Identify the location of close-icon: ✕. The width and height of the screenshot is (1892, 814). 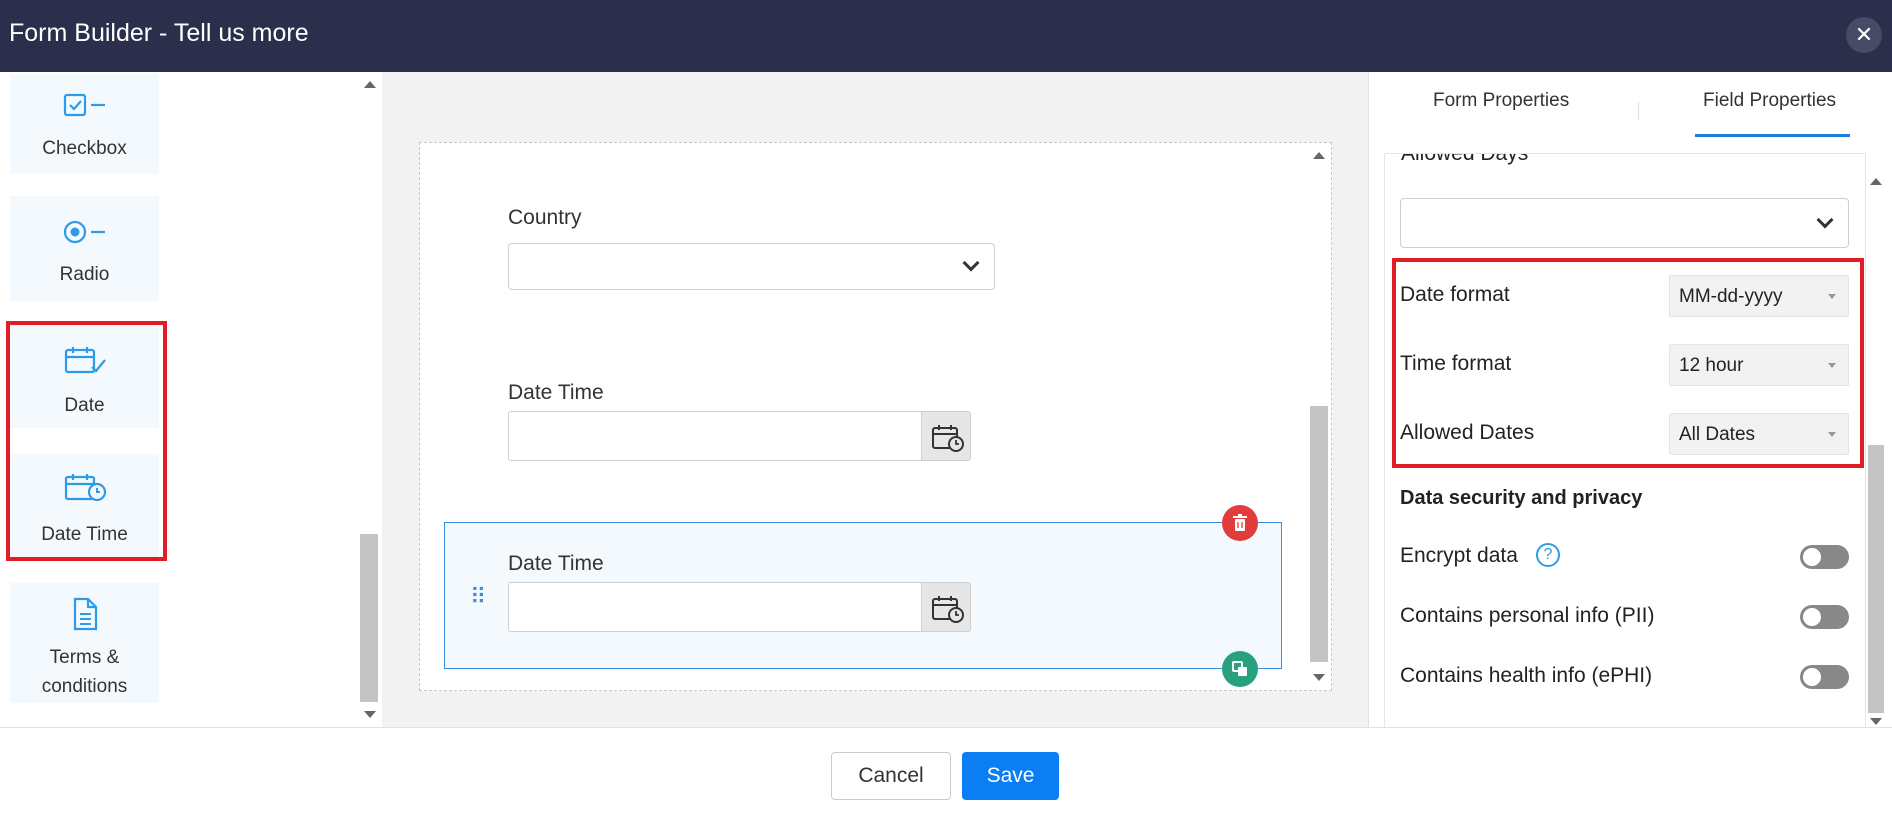
(1864, 35).